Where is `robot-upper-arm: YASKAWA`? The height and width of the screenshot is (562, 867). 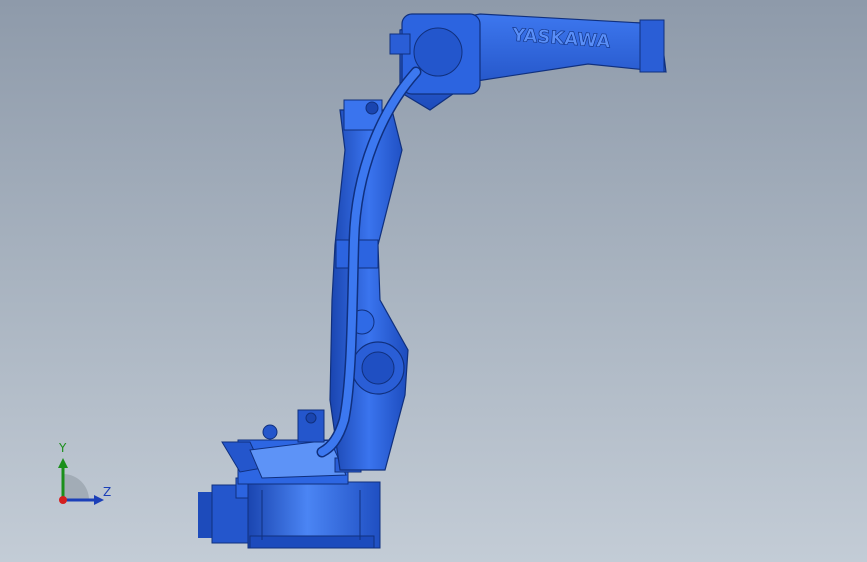
robot-upper-arm: YASKAWA is located at coordinates (528, 62).